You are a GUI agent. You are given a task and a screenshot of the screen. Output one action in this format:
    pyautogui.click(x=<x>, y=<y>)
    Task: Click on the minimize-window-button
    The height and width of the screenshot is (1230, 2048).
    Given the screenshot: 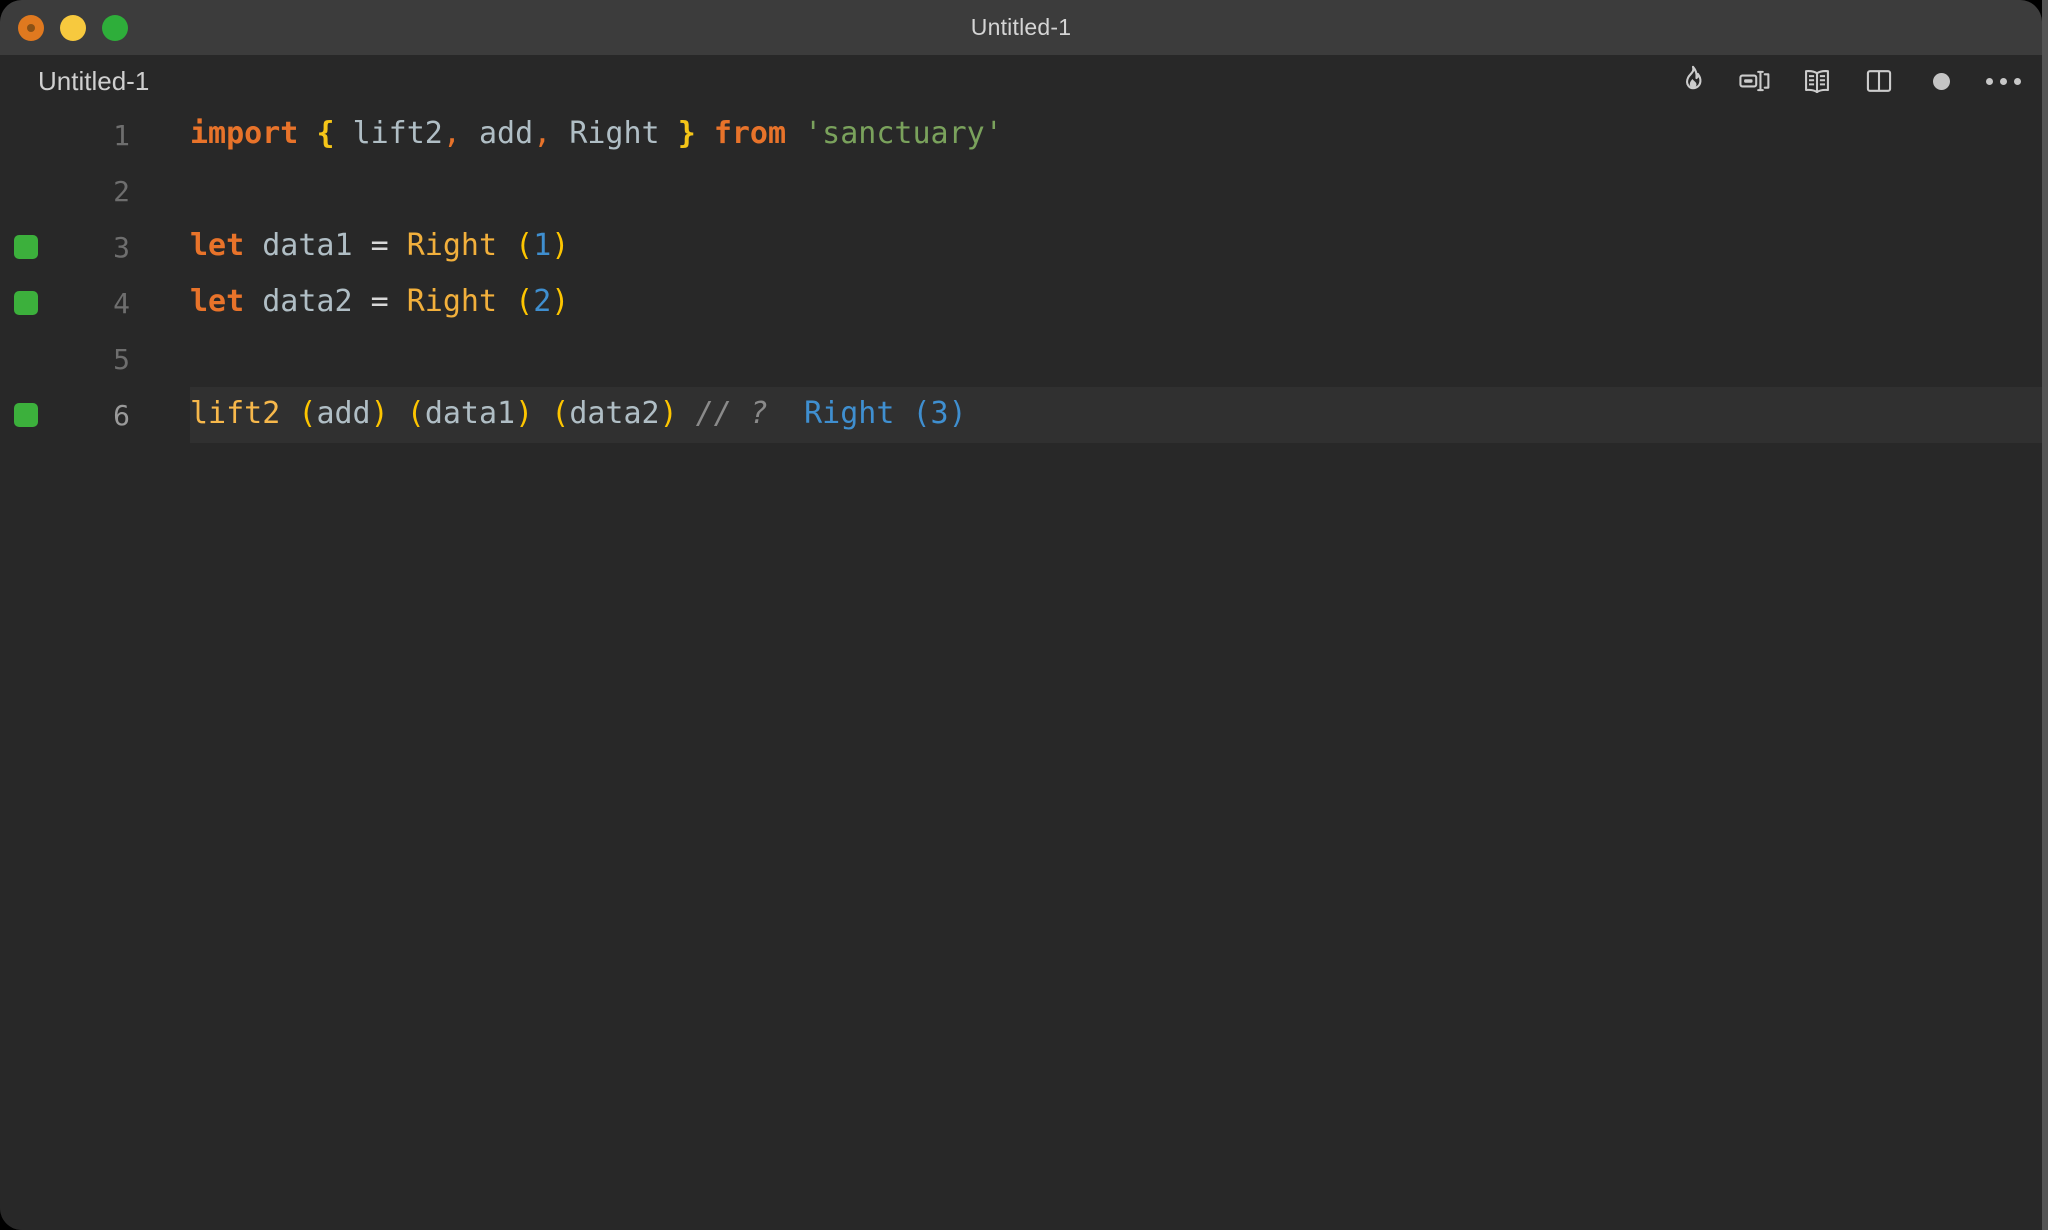 What is the action you would take?
    pyautogui.click(x=73, y=27)
    